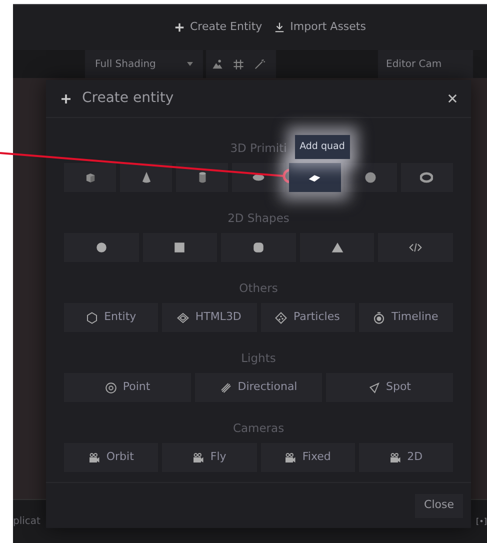  I want to click on magic-wand-icon, so click(259, 64).